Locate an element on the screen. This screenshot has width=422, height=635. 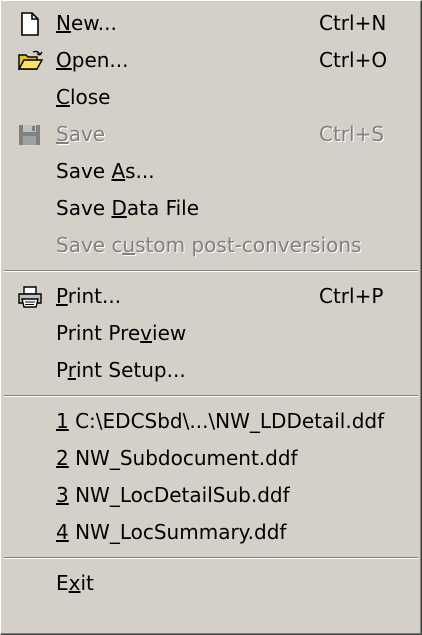
label-suffix: C:\EDCSbd\...\NW_LDDetail.ddf is located at coordinates (226, 421).